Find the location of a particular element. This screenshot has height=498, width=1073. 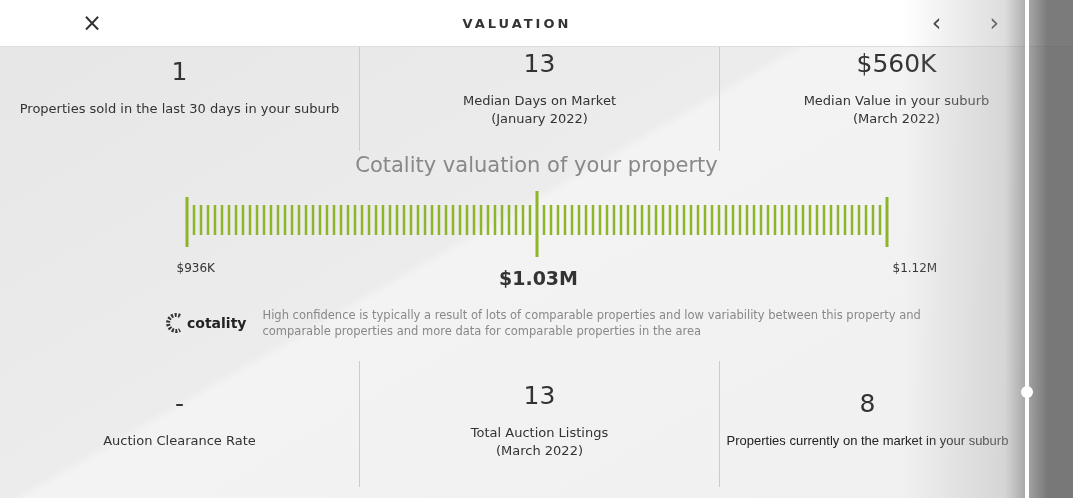

stat-value: 1 is located at coordinates (179, 71).